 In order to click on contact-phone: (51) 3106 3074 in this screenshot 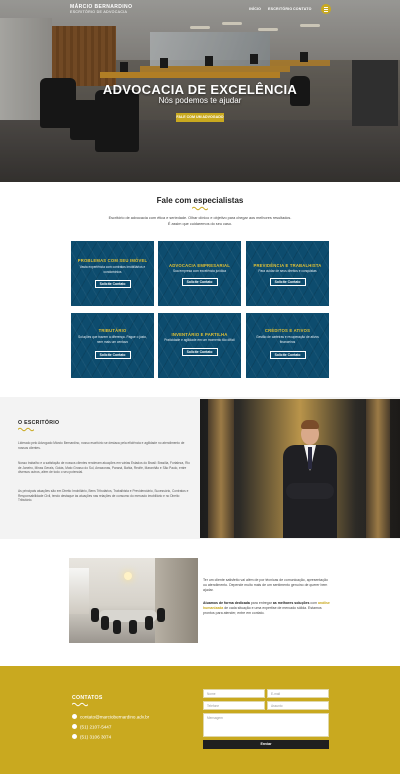, I will do `click(91, 737)`.